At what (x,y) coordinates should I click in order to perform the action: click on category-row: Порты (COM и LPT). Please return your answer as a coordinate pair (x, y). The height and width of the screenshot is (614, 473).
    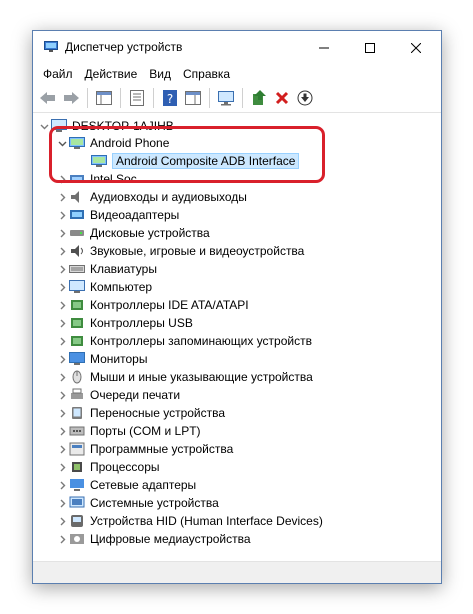
    Looking at the image, I should click on (128, 431).